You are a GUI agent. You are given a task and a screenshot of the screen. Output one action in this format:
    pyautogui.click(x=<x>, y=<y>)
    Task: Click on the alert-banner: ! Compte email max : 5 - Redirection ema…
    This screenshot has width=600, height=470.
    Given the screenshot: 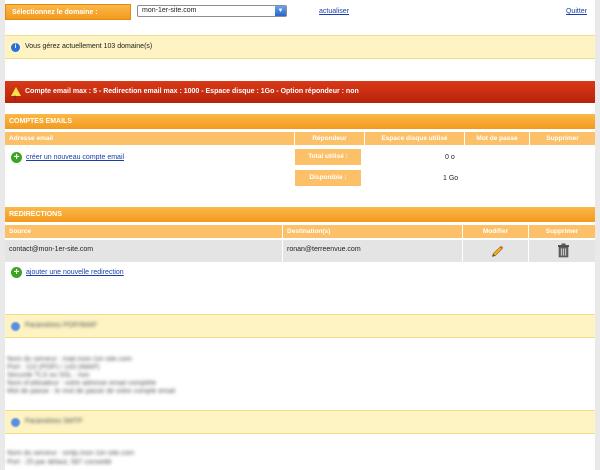 What is the action you would take?
    pyautogui.click(x=300, y=92)
    